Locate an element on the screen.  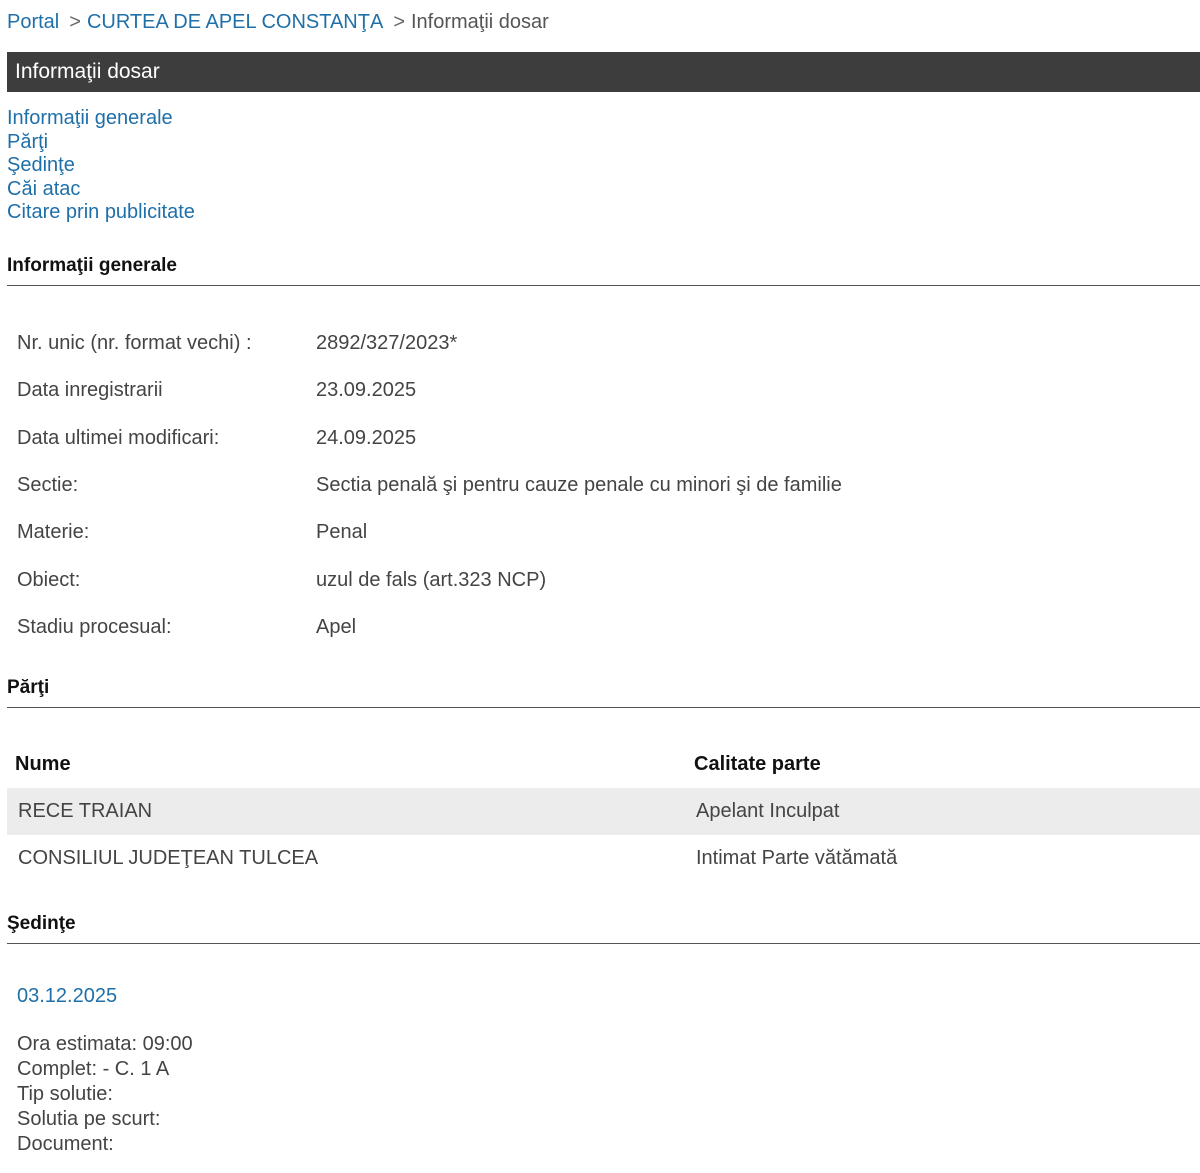
hearing-solution-type: Tip solutie: is located at coordinates (65, 1094).